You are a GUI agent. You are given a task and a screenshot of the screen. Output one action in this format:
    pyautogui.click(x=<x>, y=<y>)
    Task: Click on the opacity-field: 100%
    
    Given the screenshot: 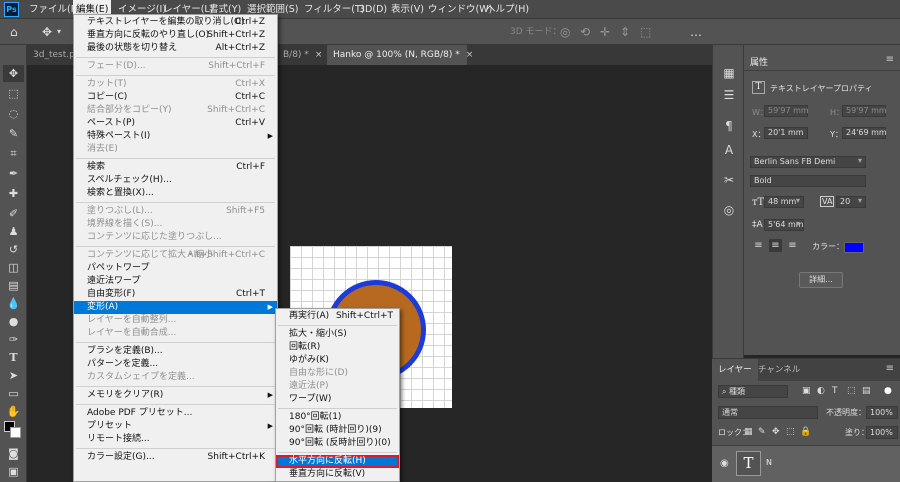 What is the action you would take?
    pyautogui.click(x=882, y=412)
    